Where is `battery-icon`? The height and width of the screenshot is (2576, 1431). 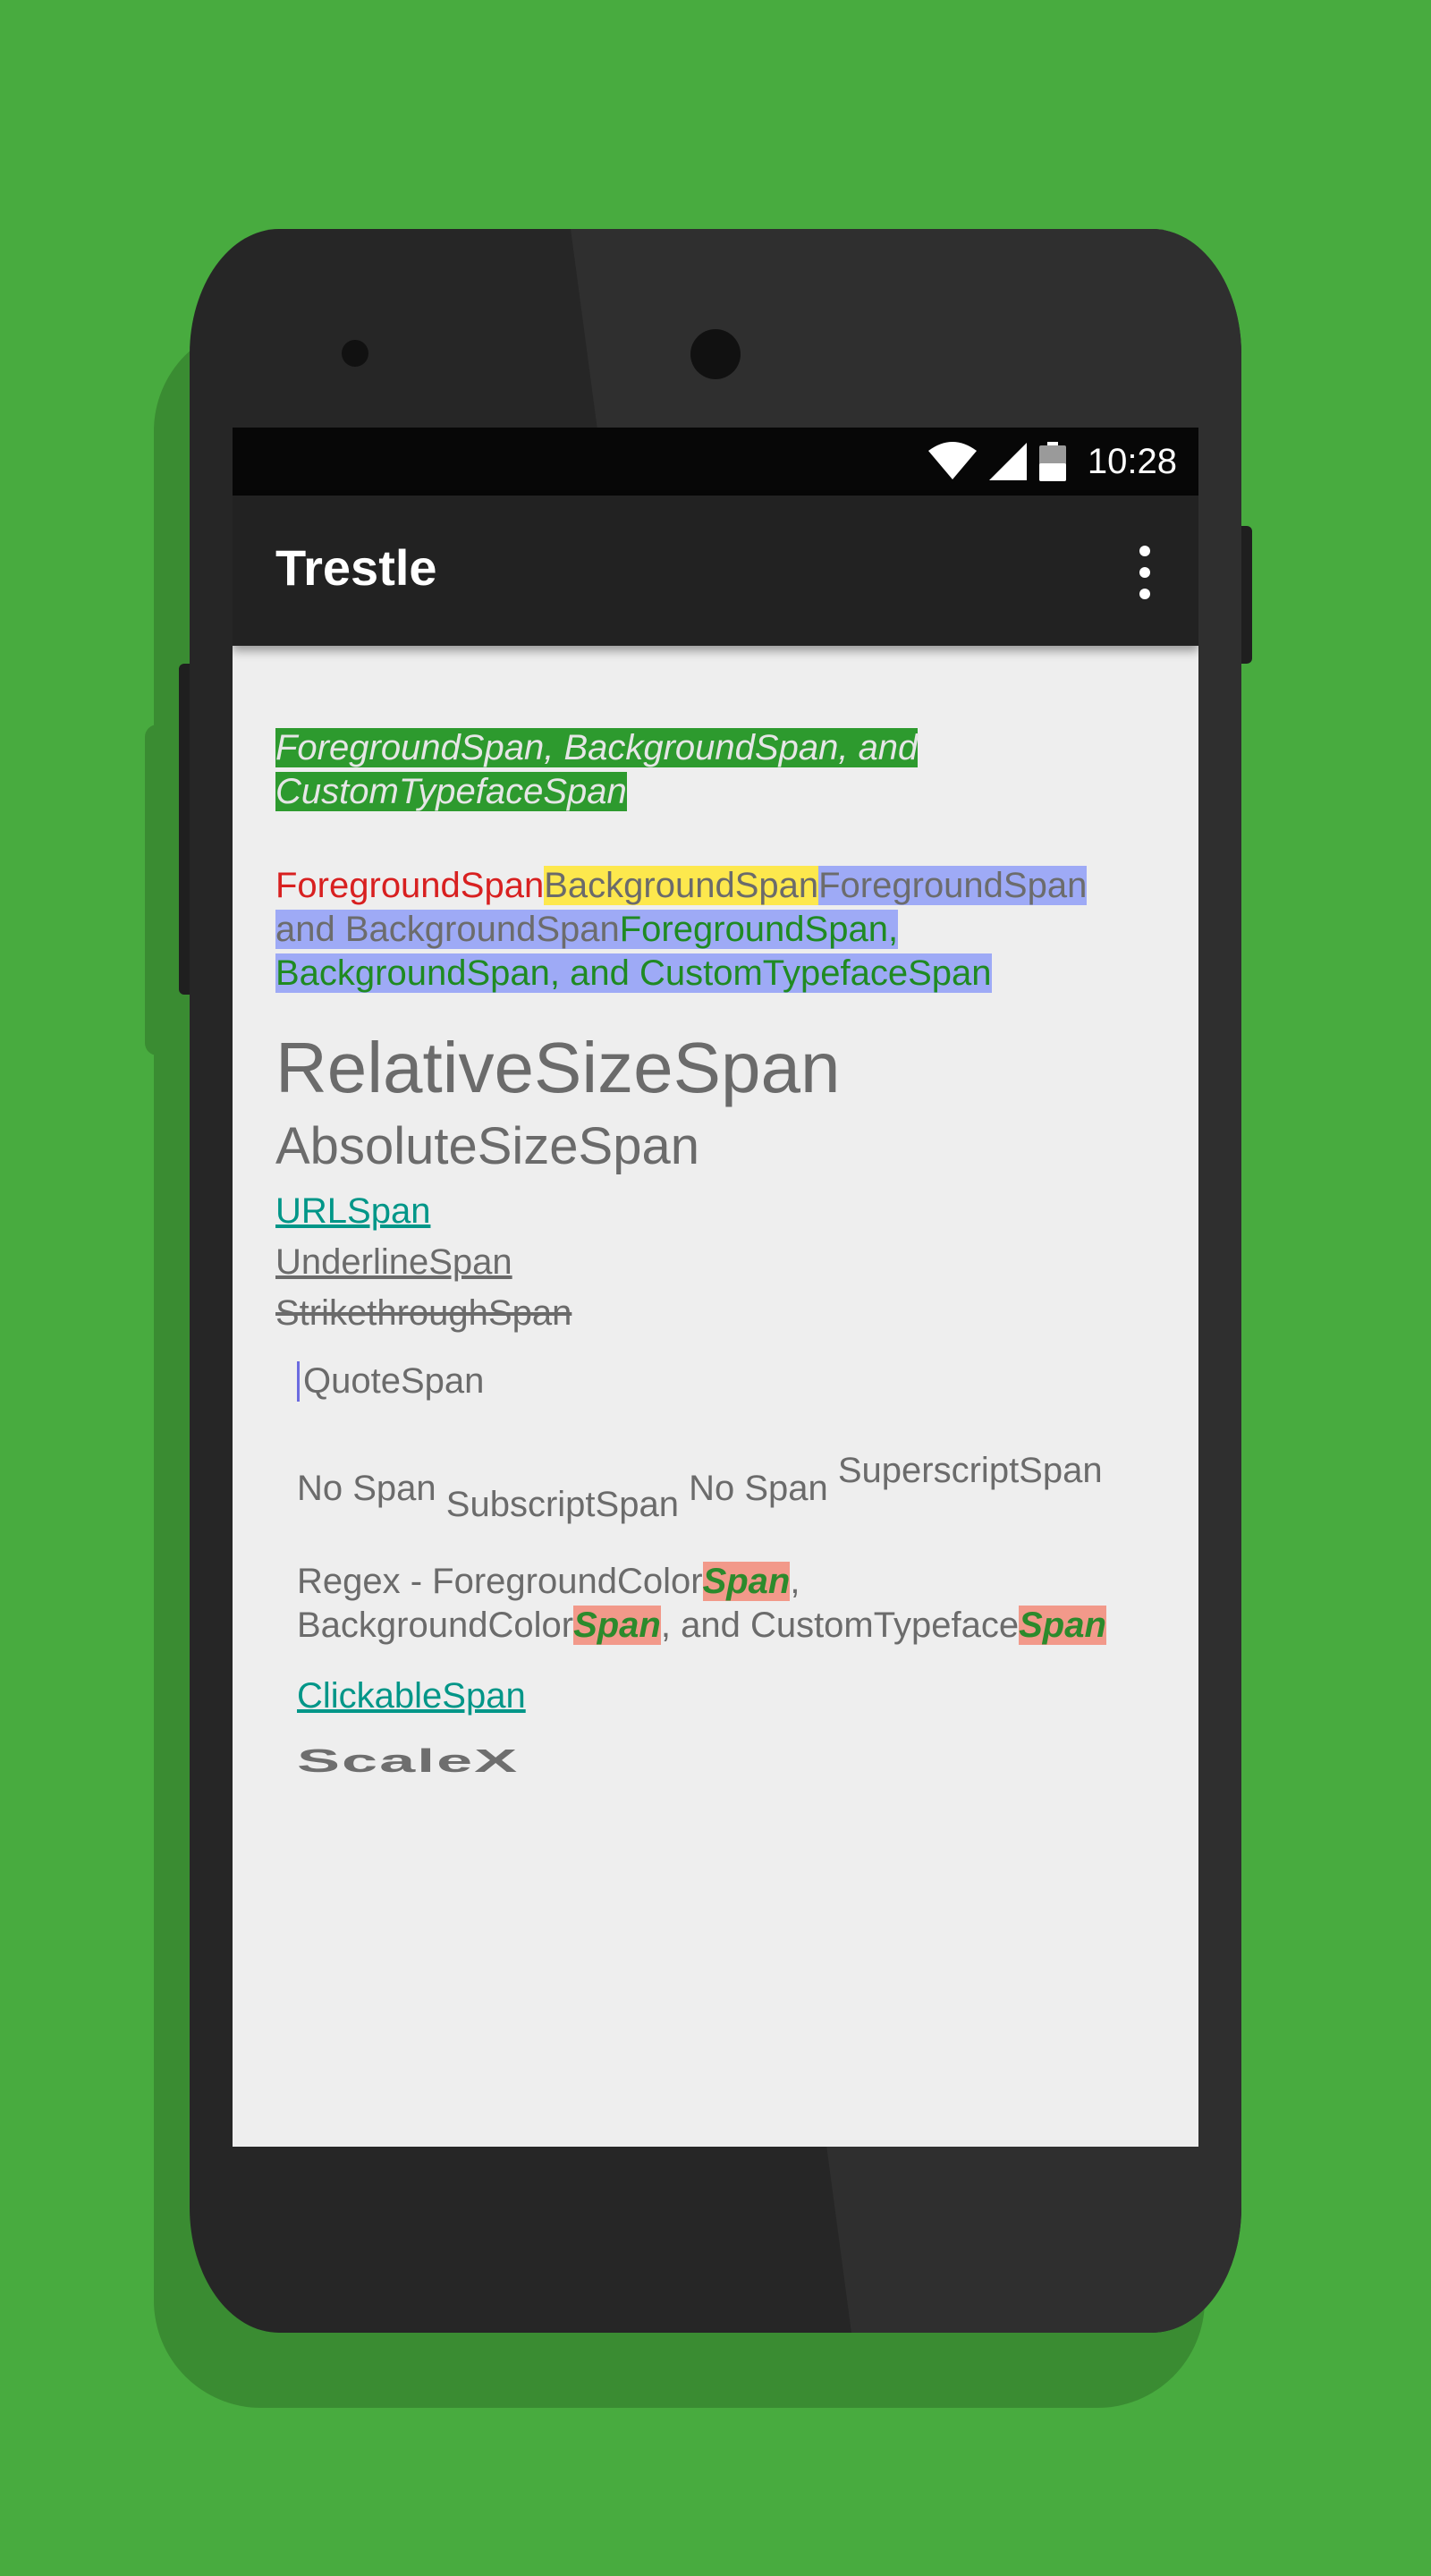 battery-icon is located at coordinates (1052, 461).